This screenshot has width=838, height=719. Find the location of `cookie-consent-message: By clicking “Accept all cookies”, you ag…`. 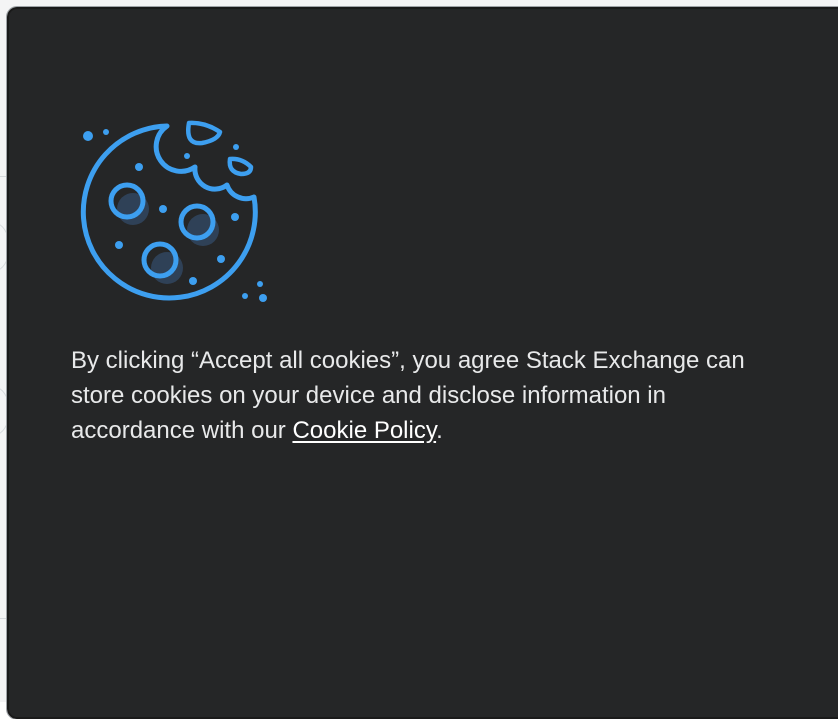

cookie-consent-message: By clicking “Accept all cookies”, you ag… is located at coordinates (431, 395).